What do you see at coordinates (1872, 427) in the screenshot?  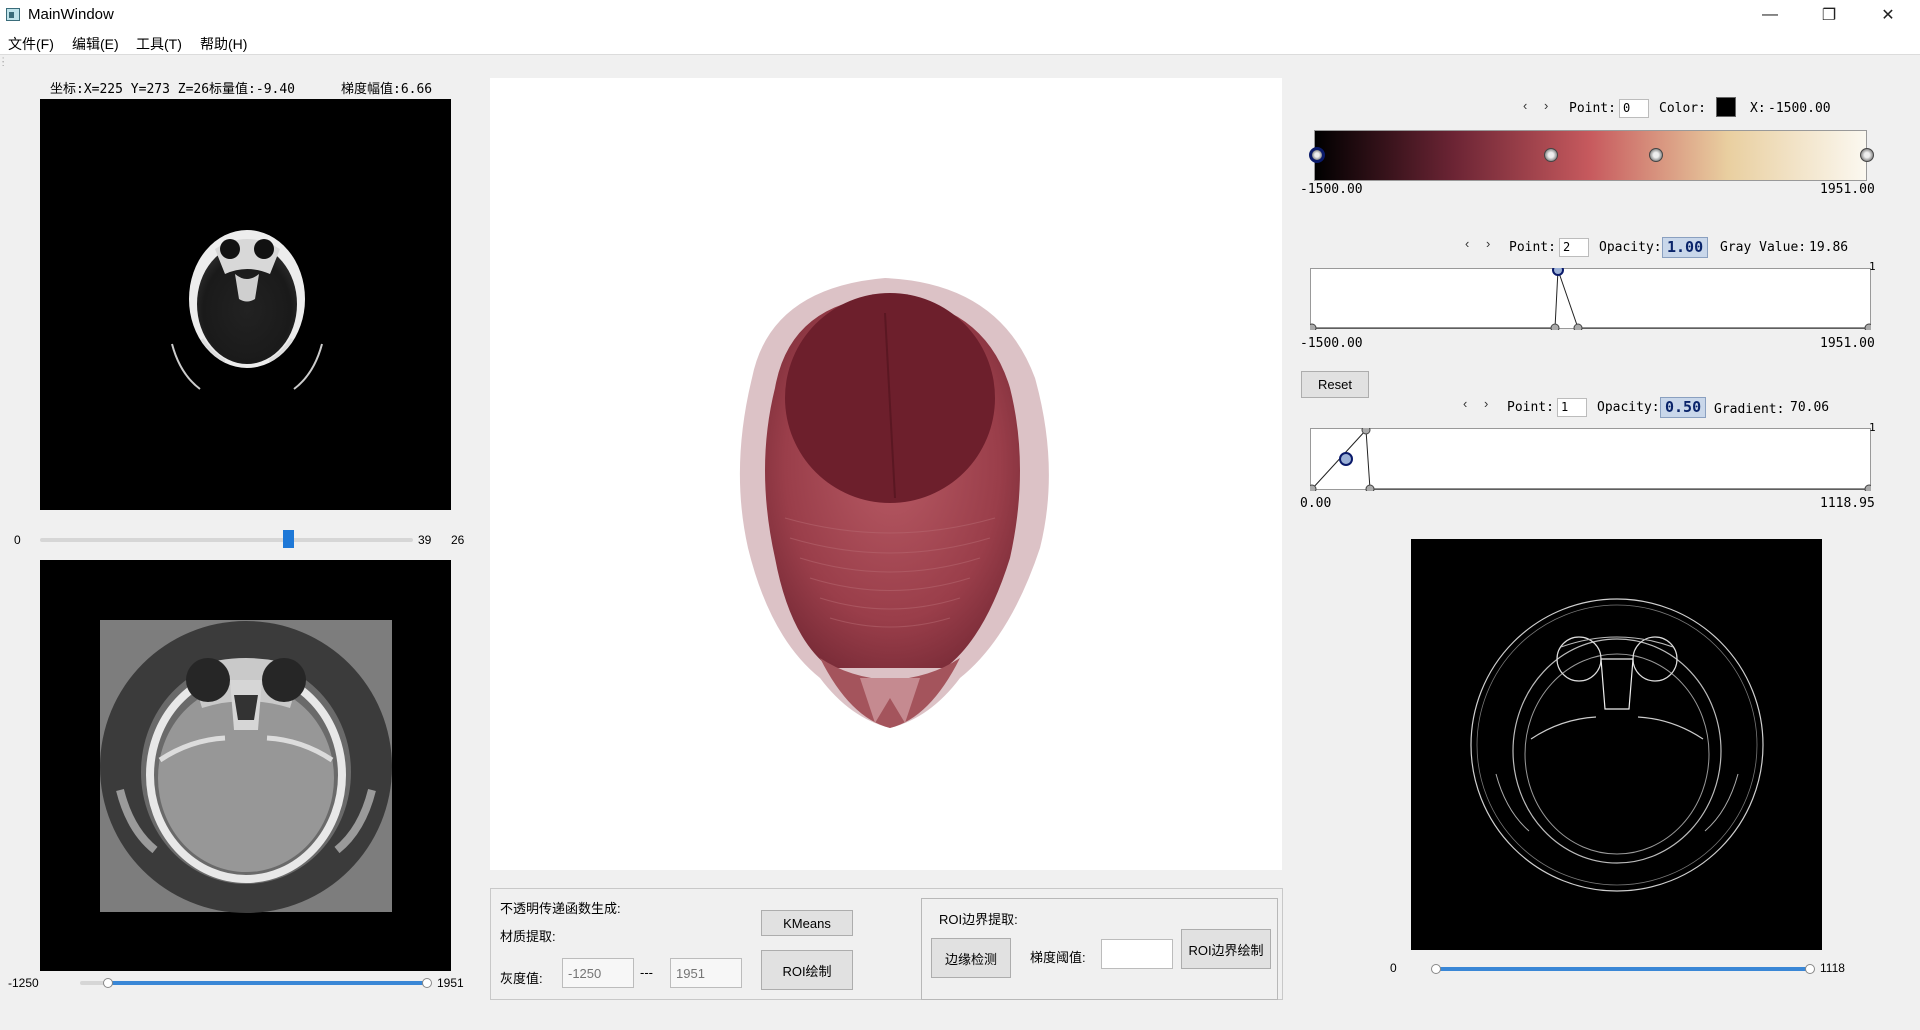 I see `gradient-y-max: 1` at bounding box center [1872, 427].